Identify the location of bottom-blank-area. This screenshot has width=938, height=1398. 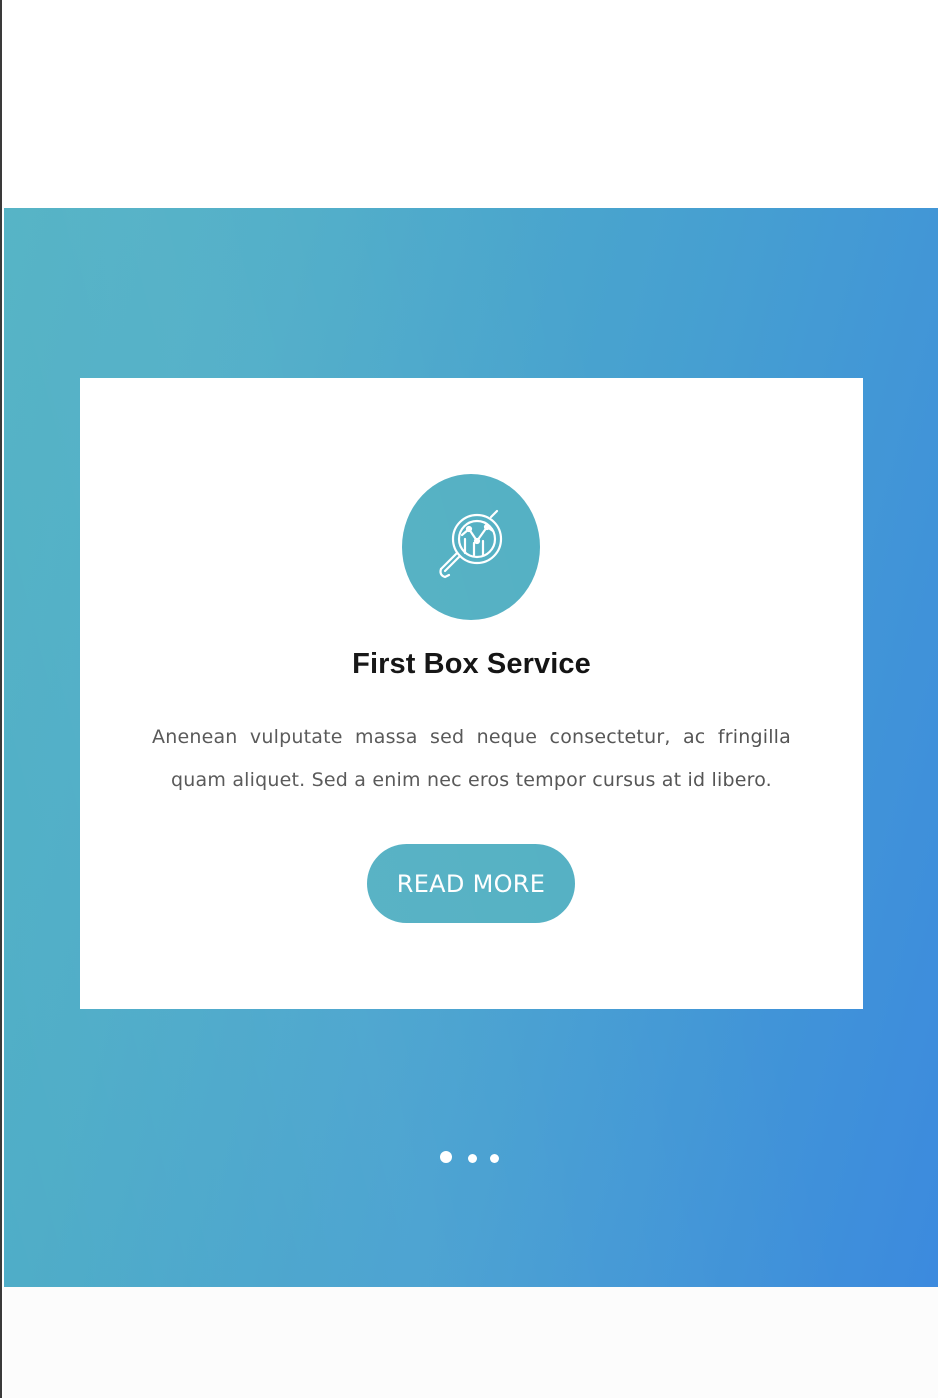
(471, 1342).